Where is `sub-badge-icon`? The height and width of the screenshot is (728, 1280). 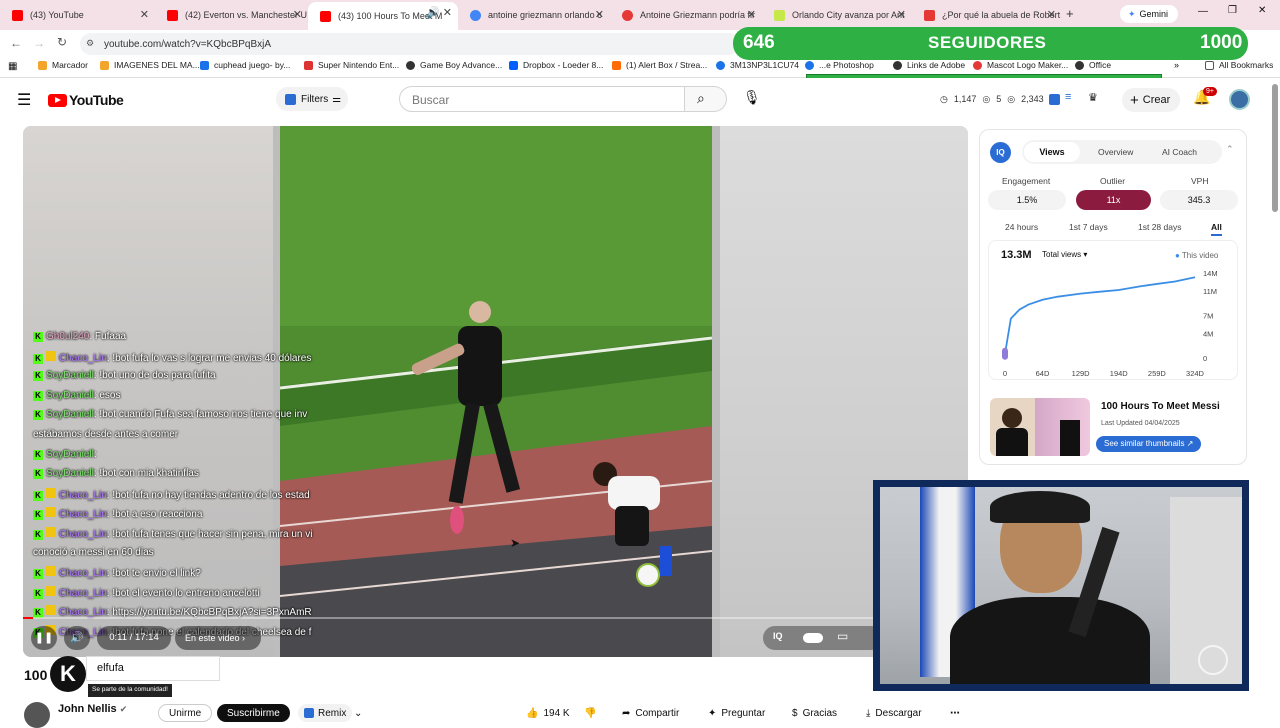
sub-badge-icon is located at coordinates (51, 355).